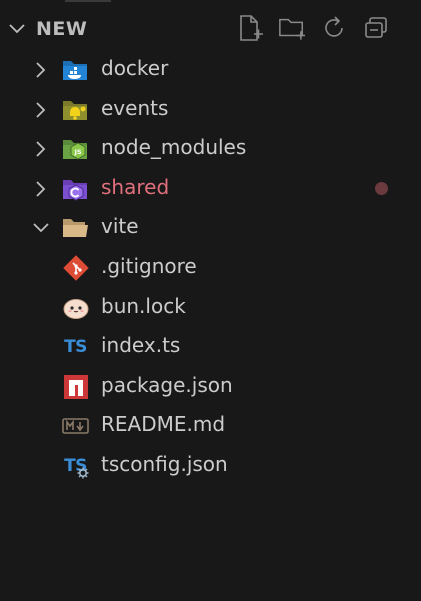 The height and width of the screenshot is (601, 421). I want to click on tree-item-label: node_modules, so click(174, 147).